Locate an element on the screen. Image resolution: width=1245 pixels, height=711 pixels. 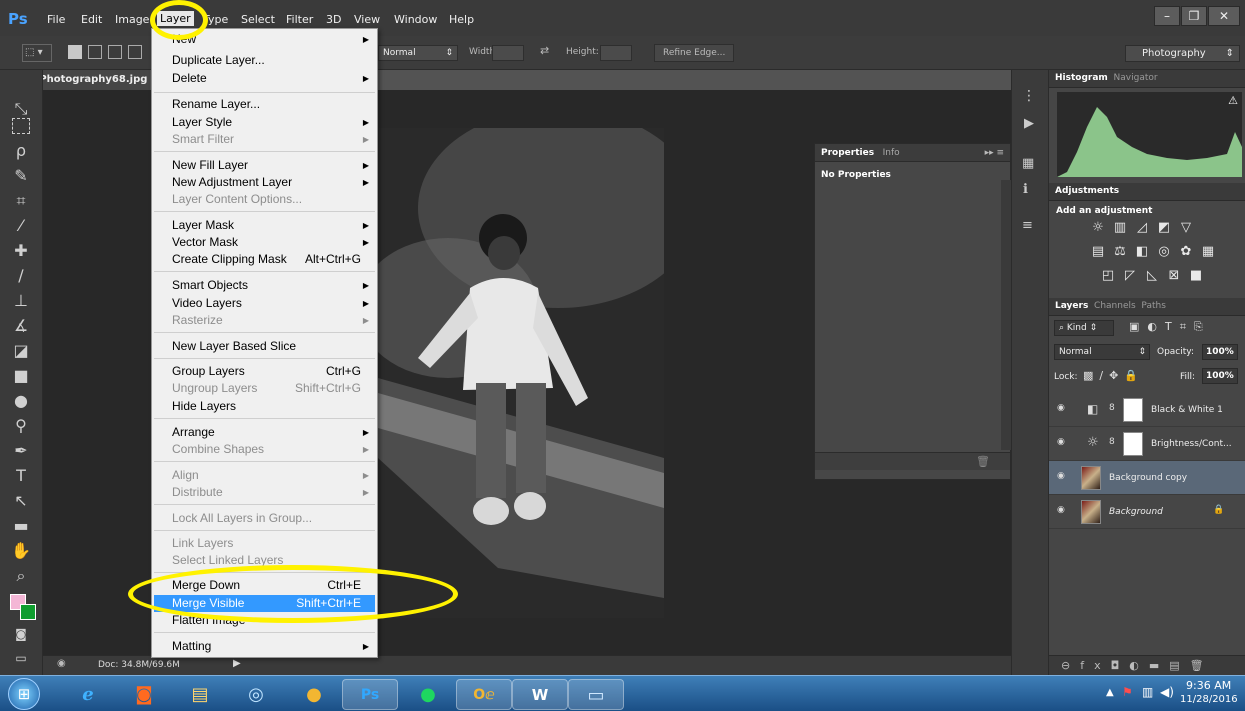
hue-saturation-icon: ▤ is located at coordinates (1098, 251).